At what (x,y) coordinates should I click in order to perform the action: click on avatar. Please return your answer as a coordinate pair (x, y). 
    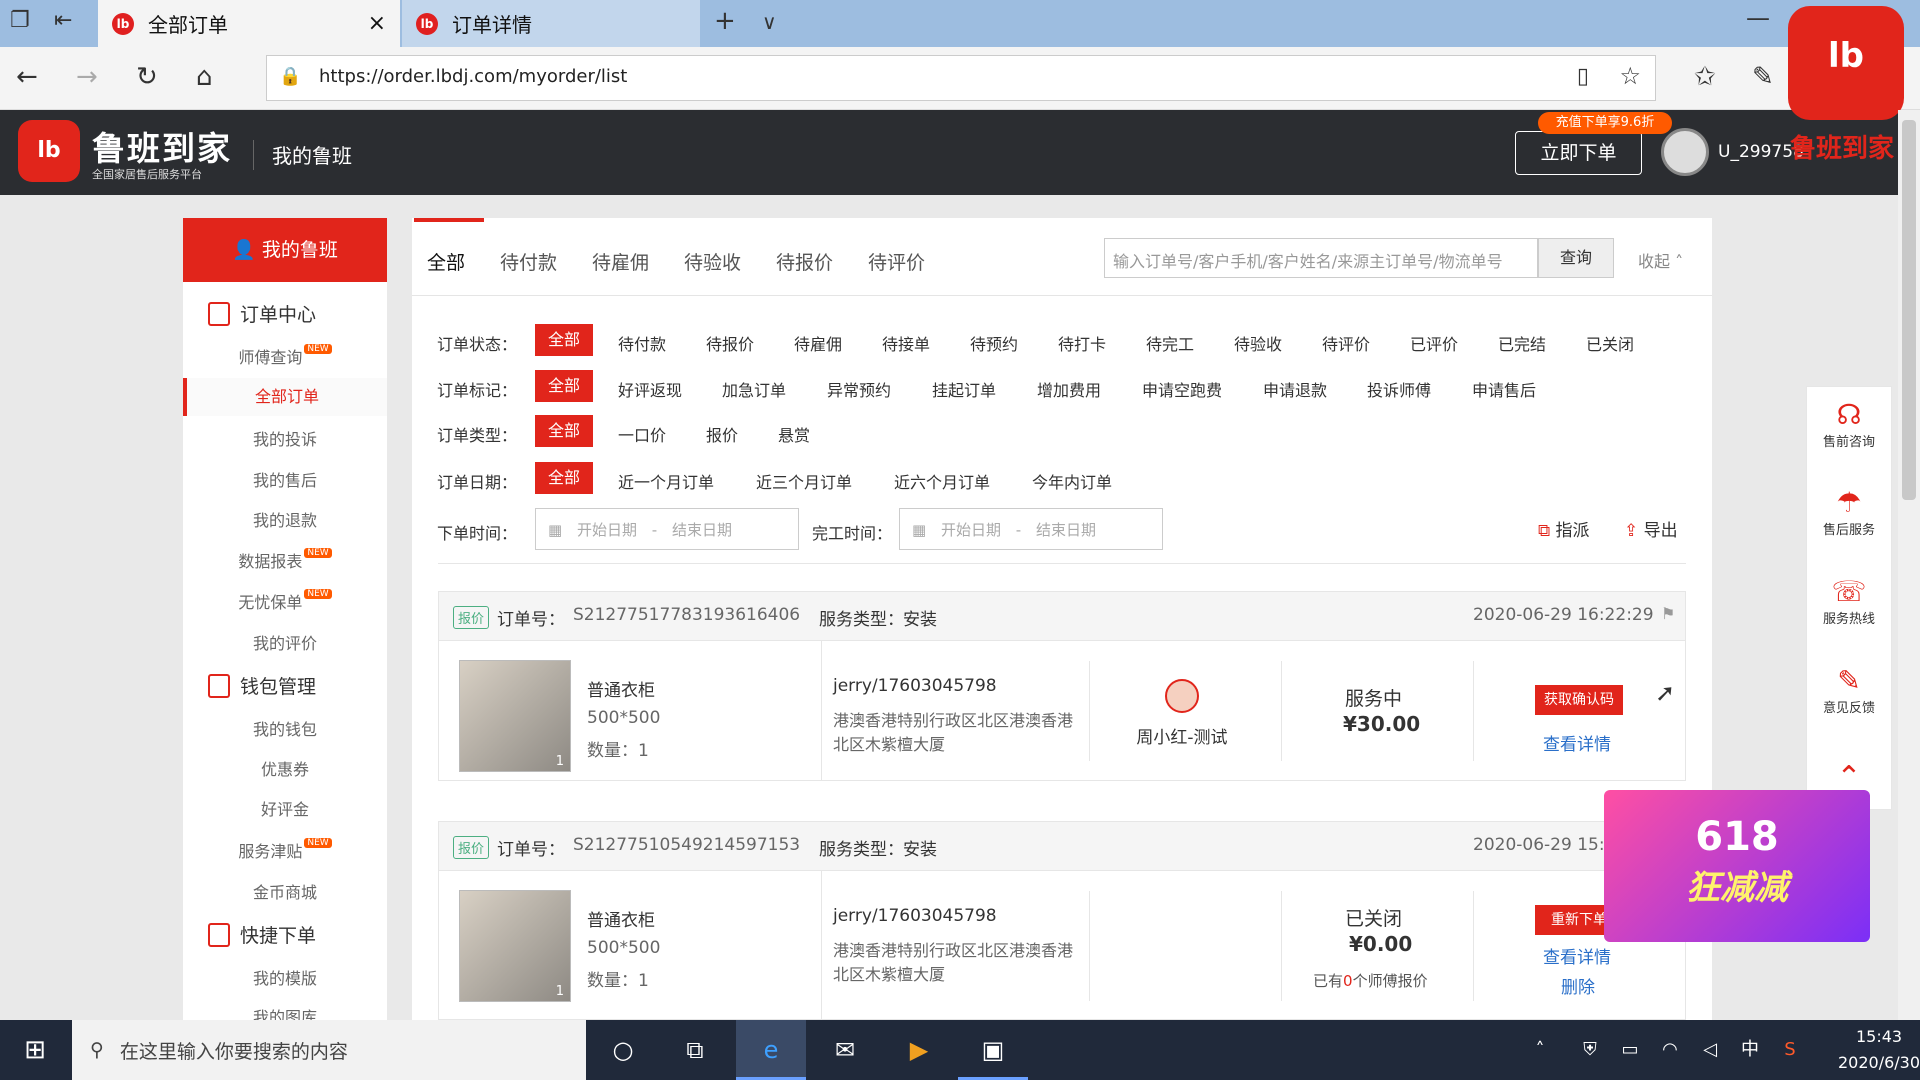
    Looking at the image, I should click on (1685, 152).